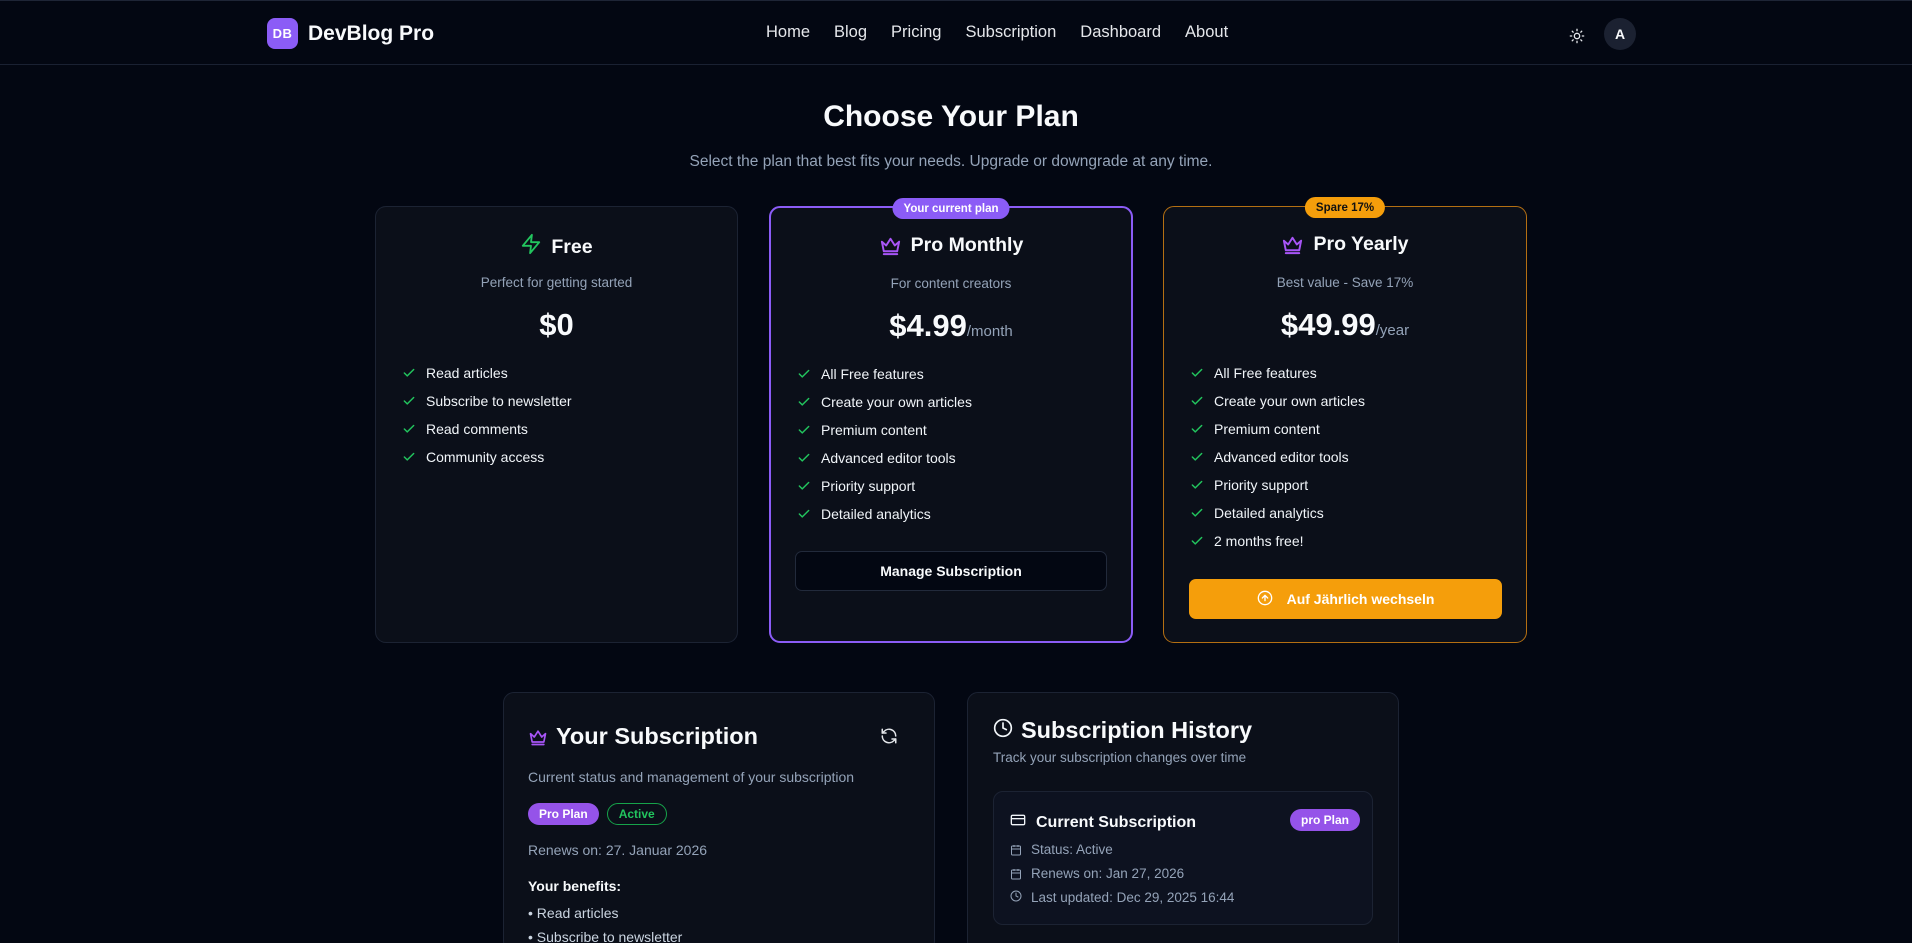 The width and height of the screenshot is (1912, 943). Describe the element at coordinates (1361, 244) in the screenshot. I see `plan-name: Pro Yearly` at that location.